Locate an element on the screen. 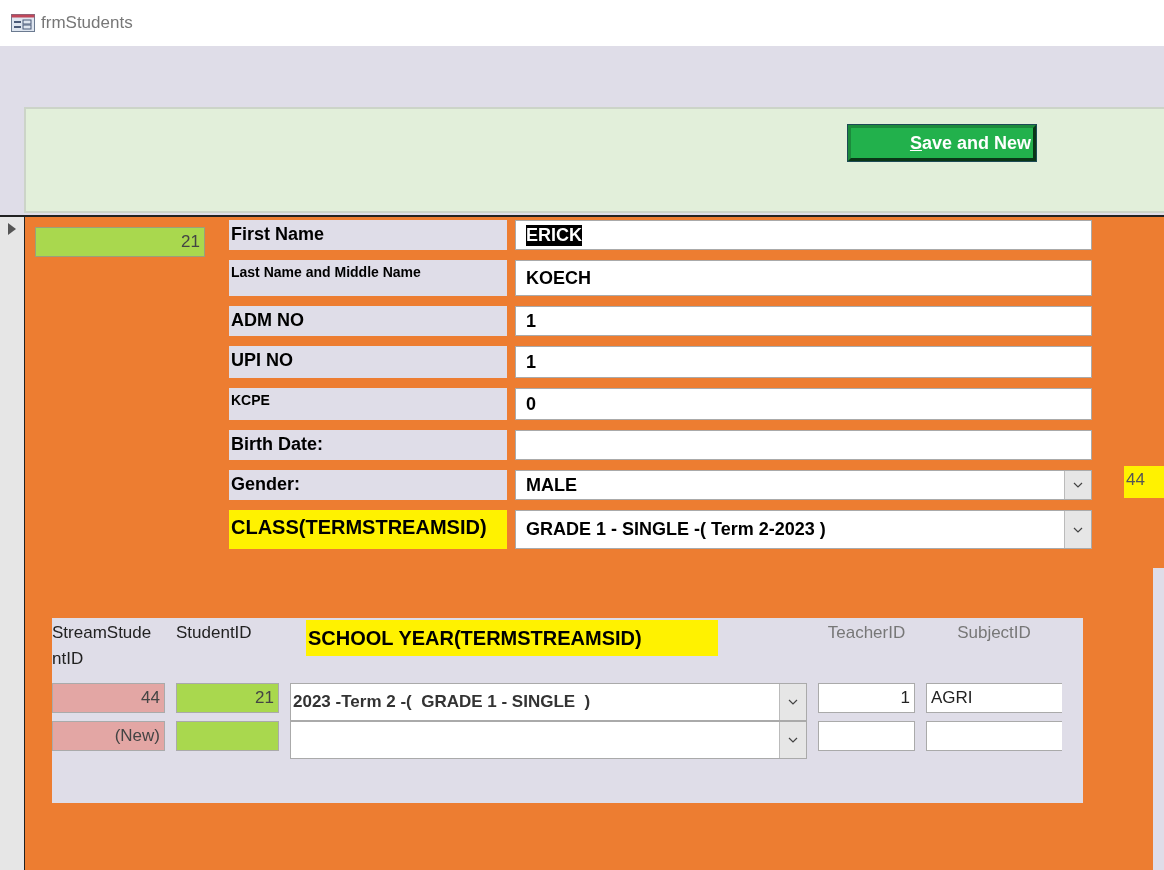  dropdown-field: GRADE 1 - SINGLE -( Term 2-2023 ) is located at coordinates (803, 529).